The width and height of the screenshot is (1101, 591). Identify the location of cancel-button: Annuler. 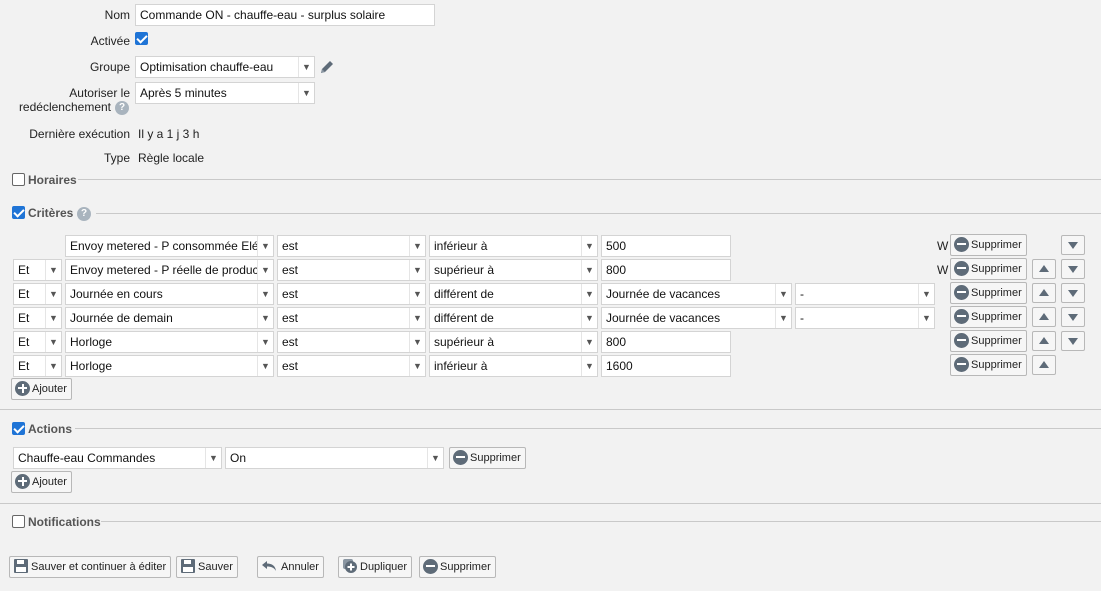
(290, 567).